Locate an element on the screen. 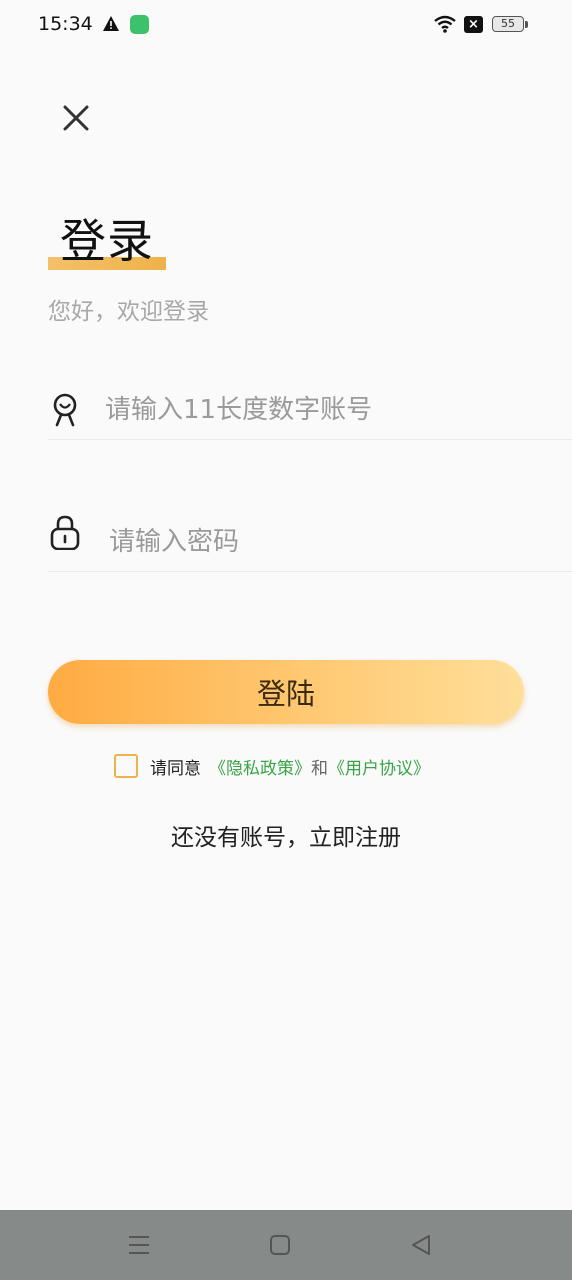 This screenshot has width=572, height=1280. user-agreement-link: 《用户协议》 is located at coordinates (379, 766).